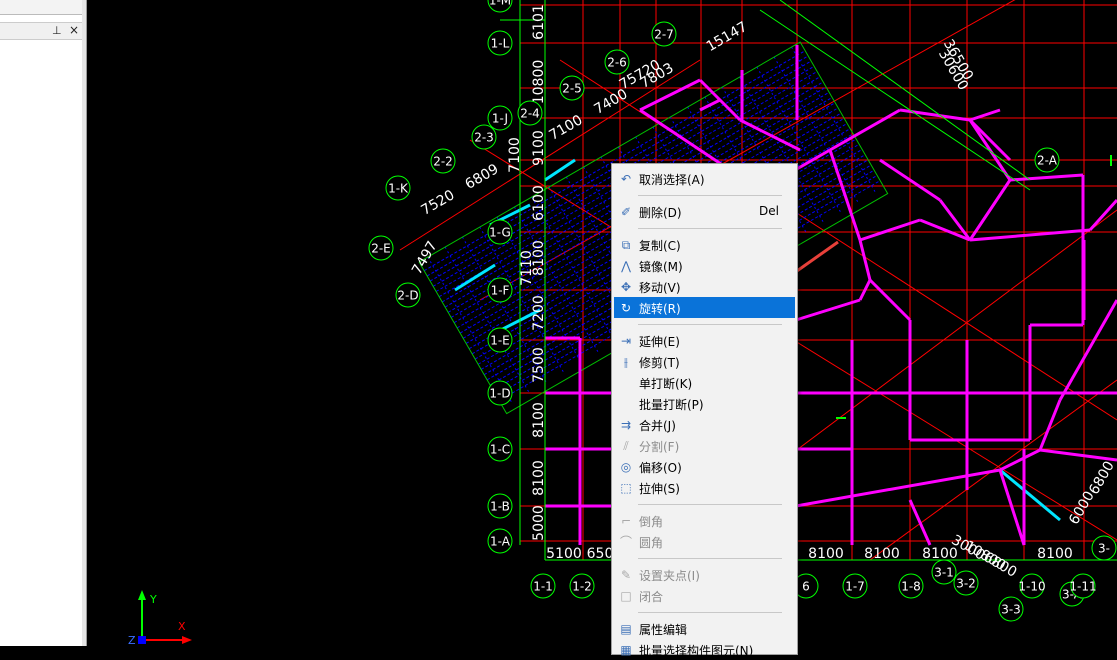 The width and height of the screenshot is (1117, 660). Describe the element at coordinates (704, 361) in the screenshot. I see `menu-item: ⫲ 修剪(T)` at that location.